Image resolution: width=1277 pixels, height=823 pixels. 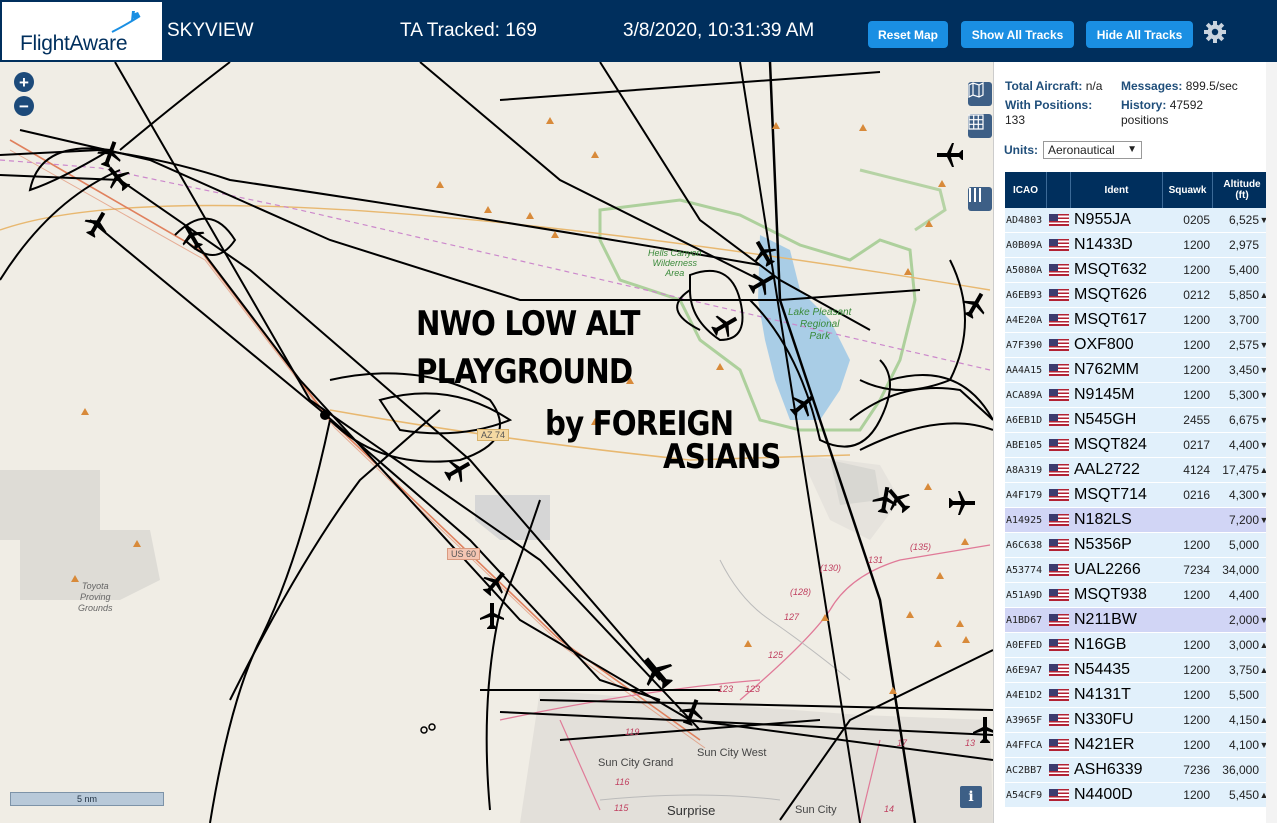 What do you see at coordinates (1106, 369) in the screenshot?
I see `ident-cell: N762MM` at bounding box center [1106, 369].